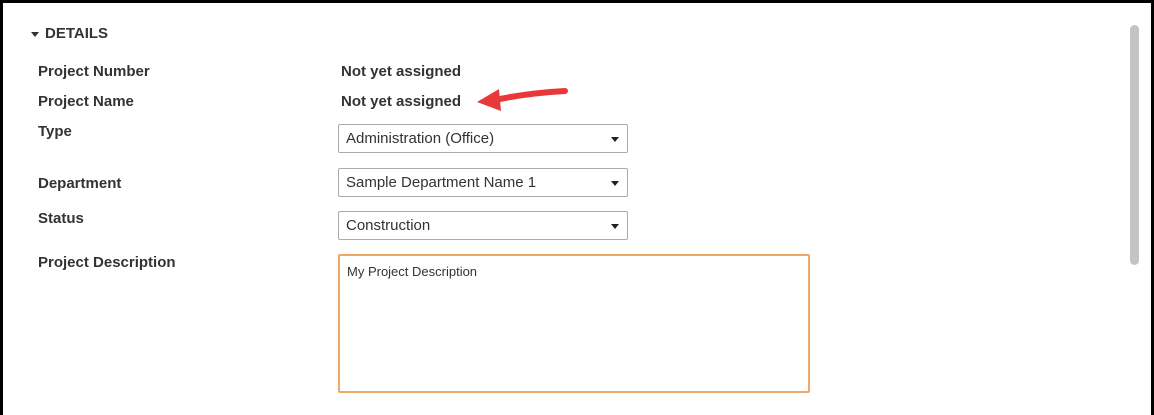 The width and height of the screenshot is (1154, 415). What do you see at coordinates (77, 33) in the screenshot?
I see `section-title: DETAILS` at bounding box center [77, 33].